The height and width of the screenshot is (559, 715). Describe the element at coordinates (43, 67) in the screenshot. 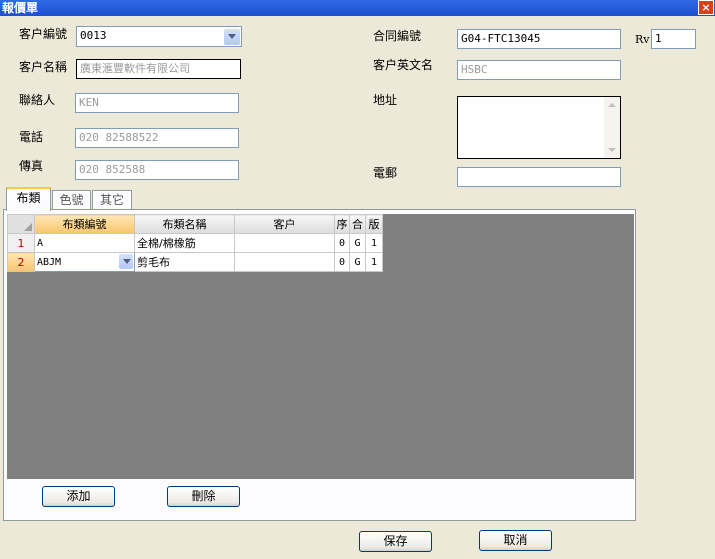

I see `customer-name-label: 客户名稱` at that location.